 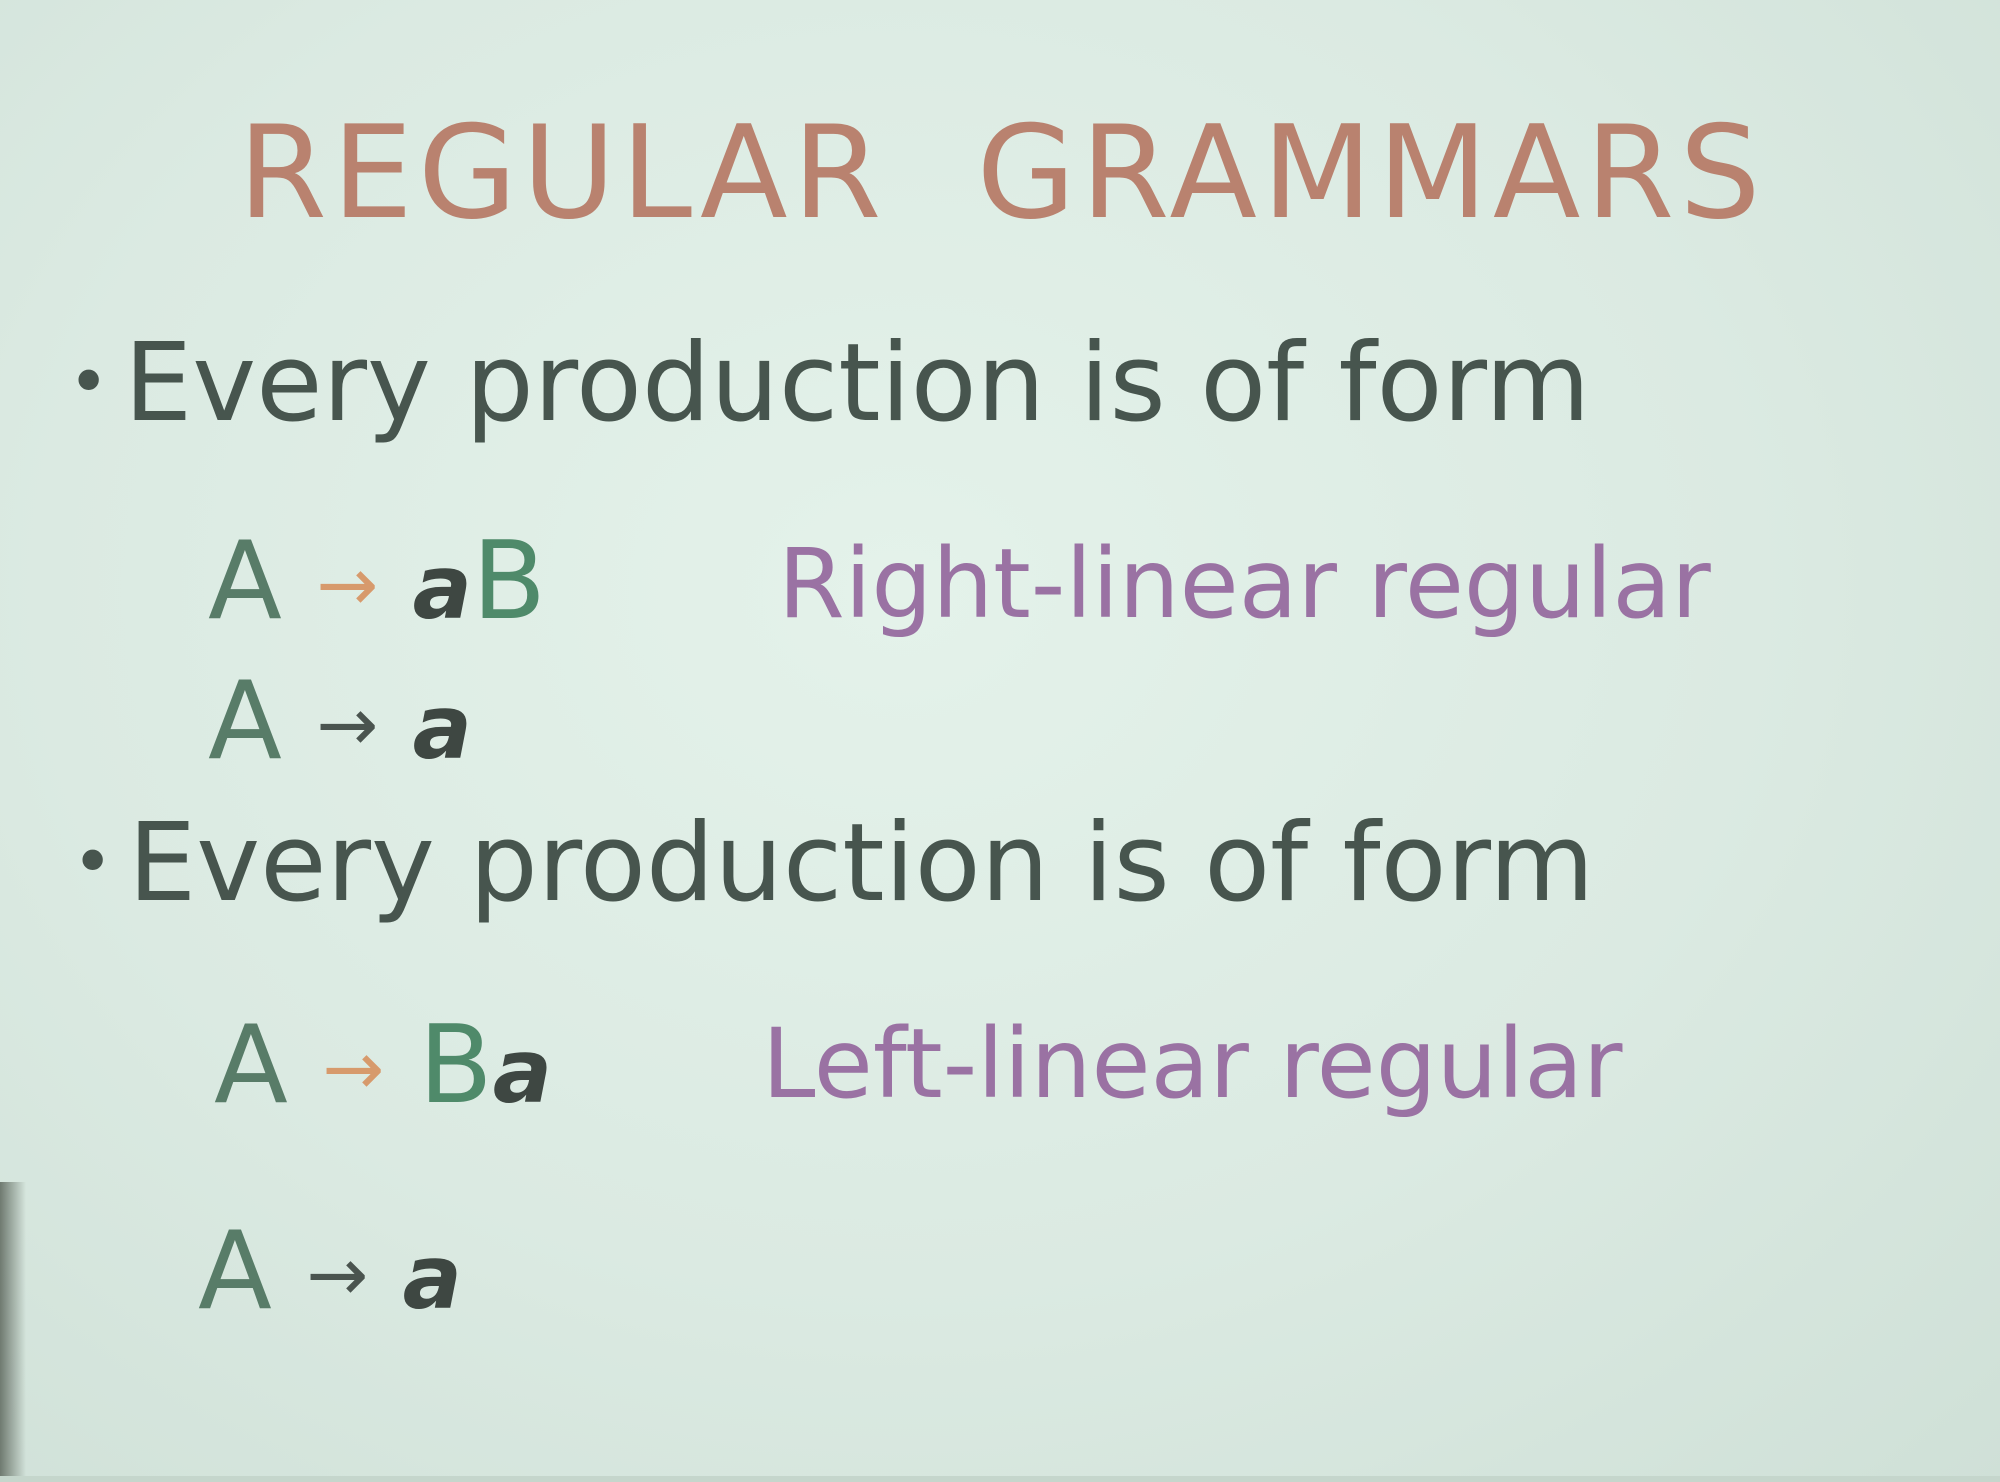 I want to click on production-right-linear: A → aB, so click(x=377, y=582).